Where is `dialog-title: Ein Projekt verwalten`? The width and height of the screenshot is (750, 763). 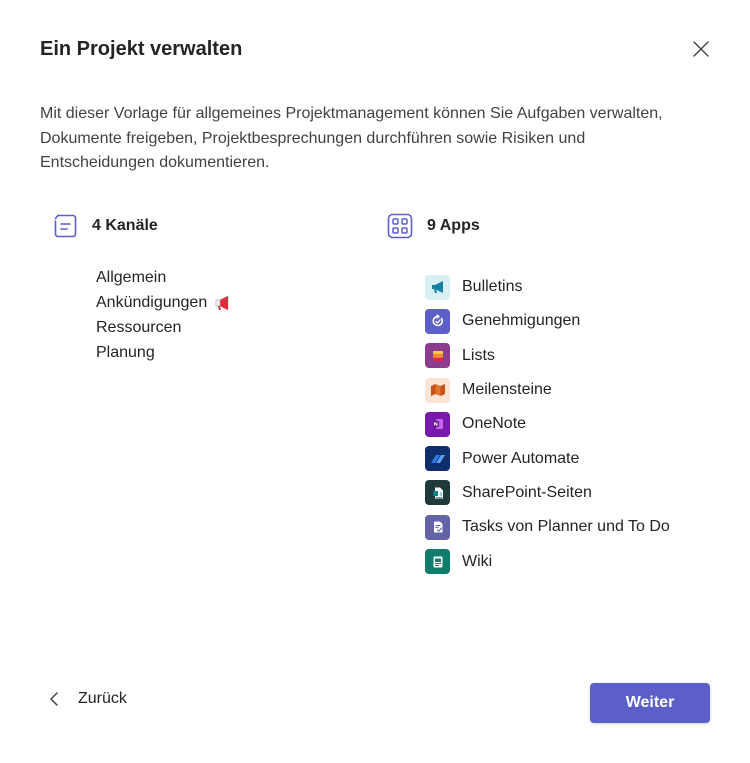 dialog-title: Ein Projekt verwalten is located at coordinates (141, 49).